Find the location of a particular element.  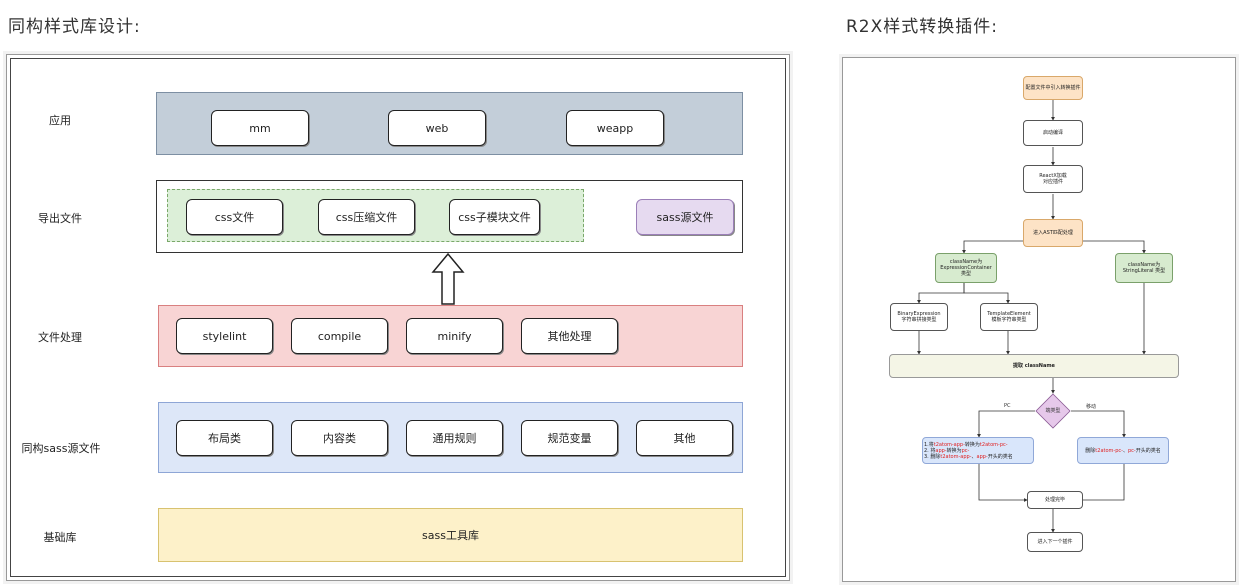

row-label-export: 导出文件 is located at coordinates (60, 218).